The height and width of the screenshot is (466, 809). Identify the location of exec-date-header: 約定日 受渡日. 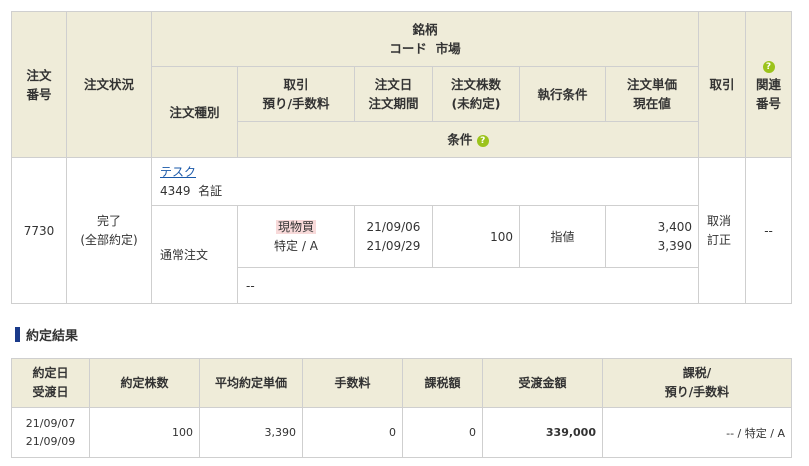
(50, 383).